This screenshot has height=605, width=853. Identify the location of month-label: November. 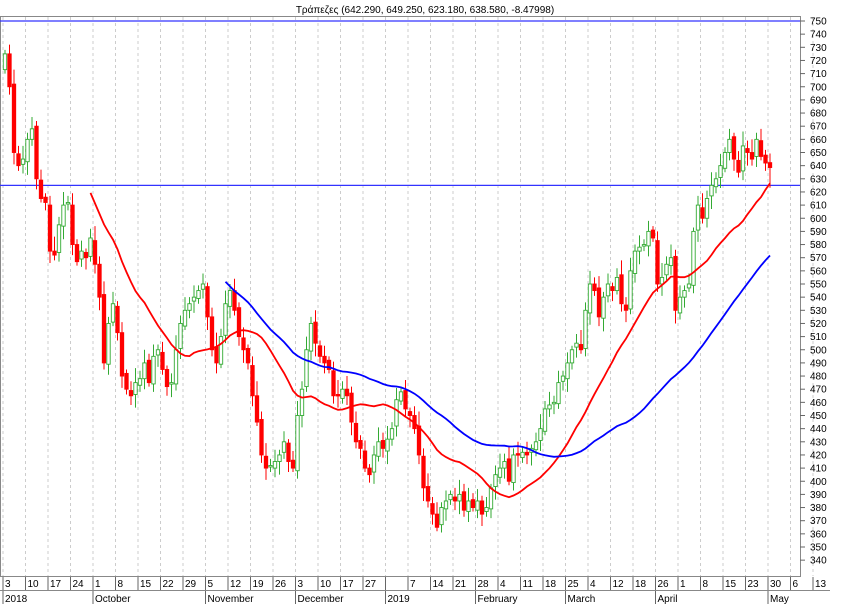
(231, 599).